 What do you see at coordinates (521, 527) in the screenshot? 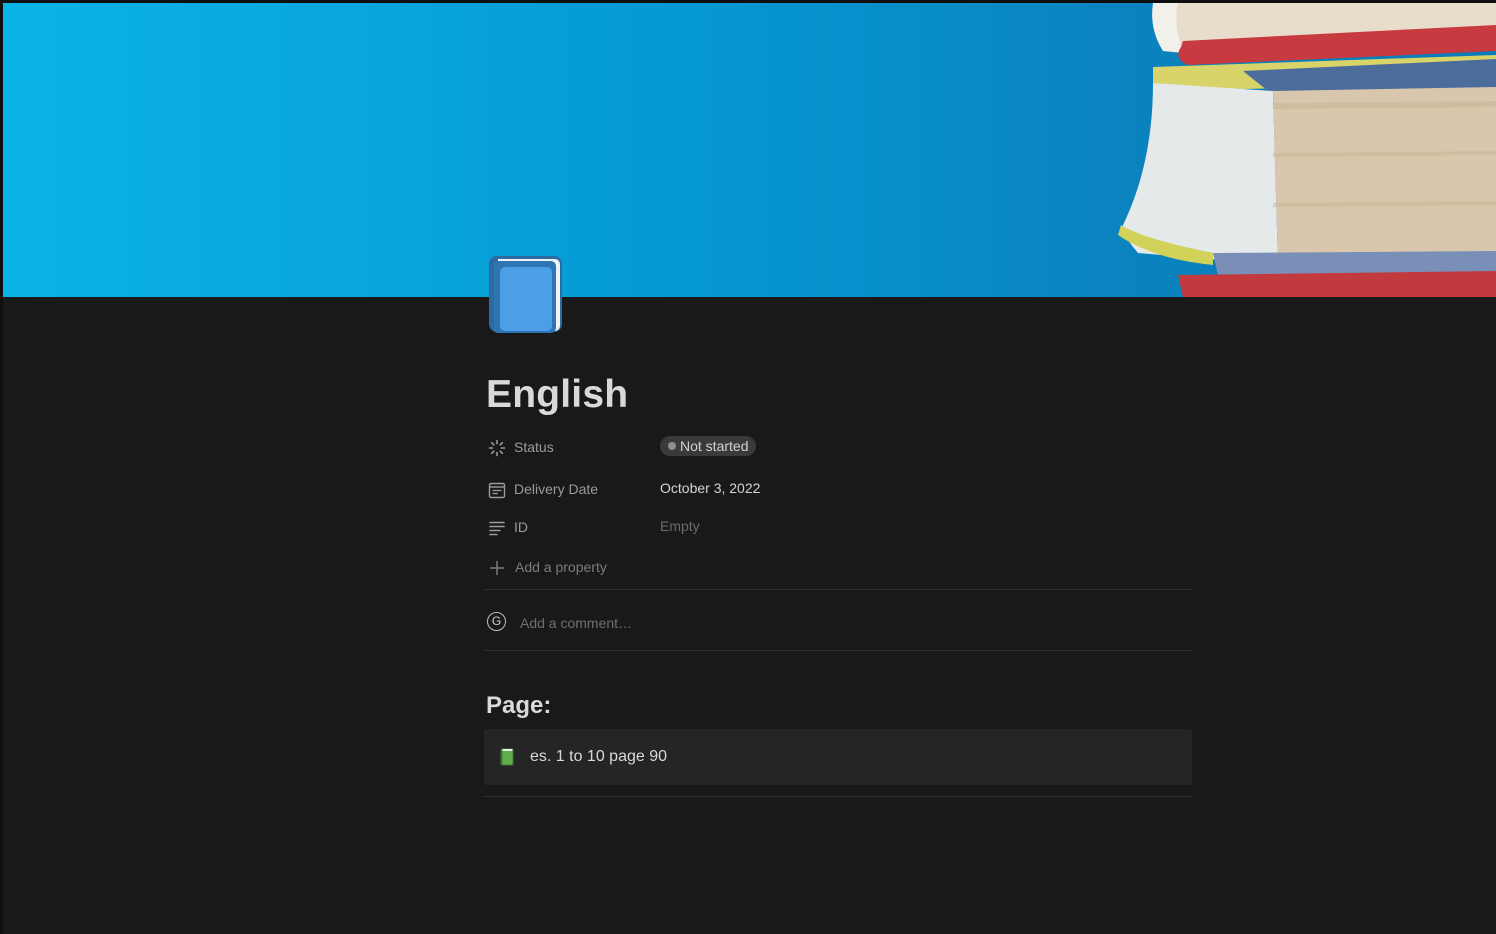
I see `property-label: ID` at bounding box center [521, 527].